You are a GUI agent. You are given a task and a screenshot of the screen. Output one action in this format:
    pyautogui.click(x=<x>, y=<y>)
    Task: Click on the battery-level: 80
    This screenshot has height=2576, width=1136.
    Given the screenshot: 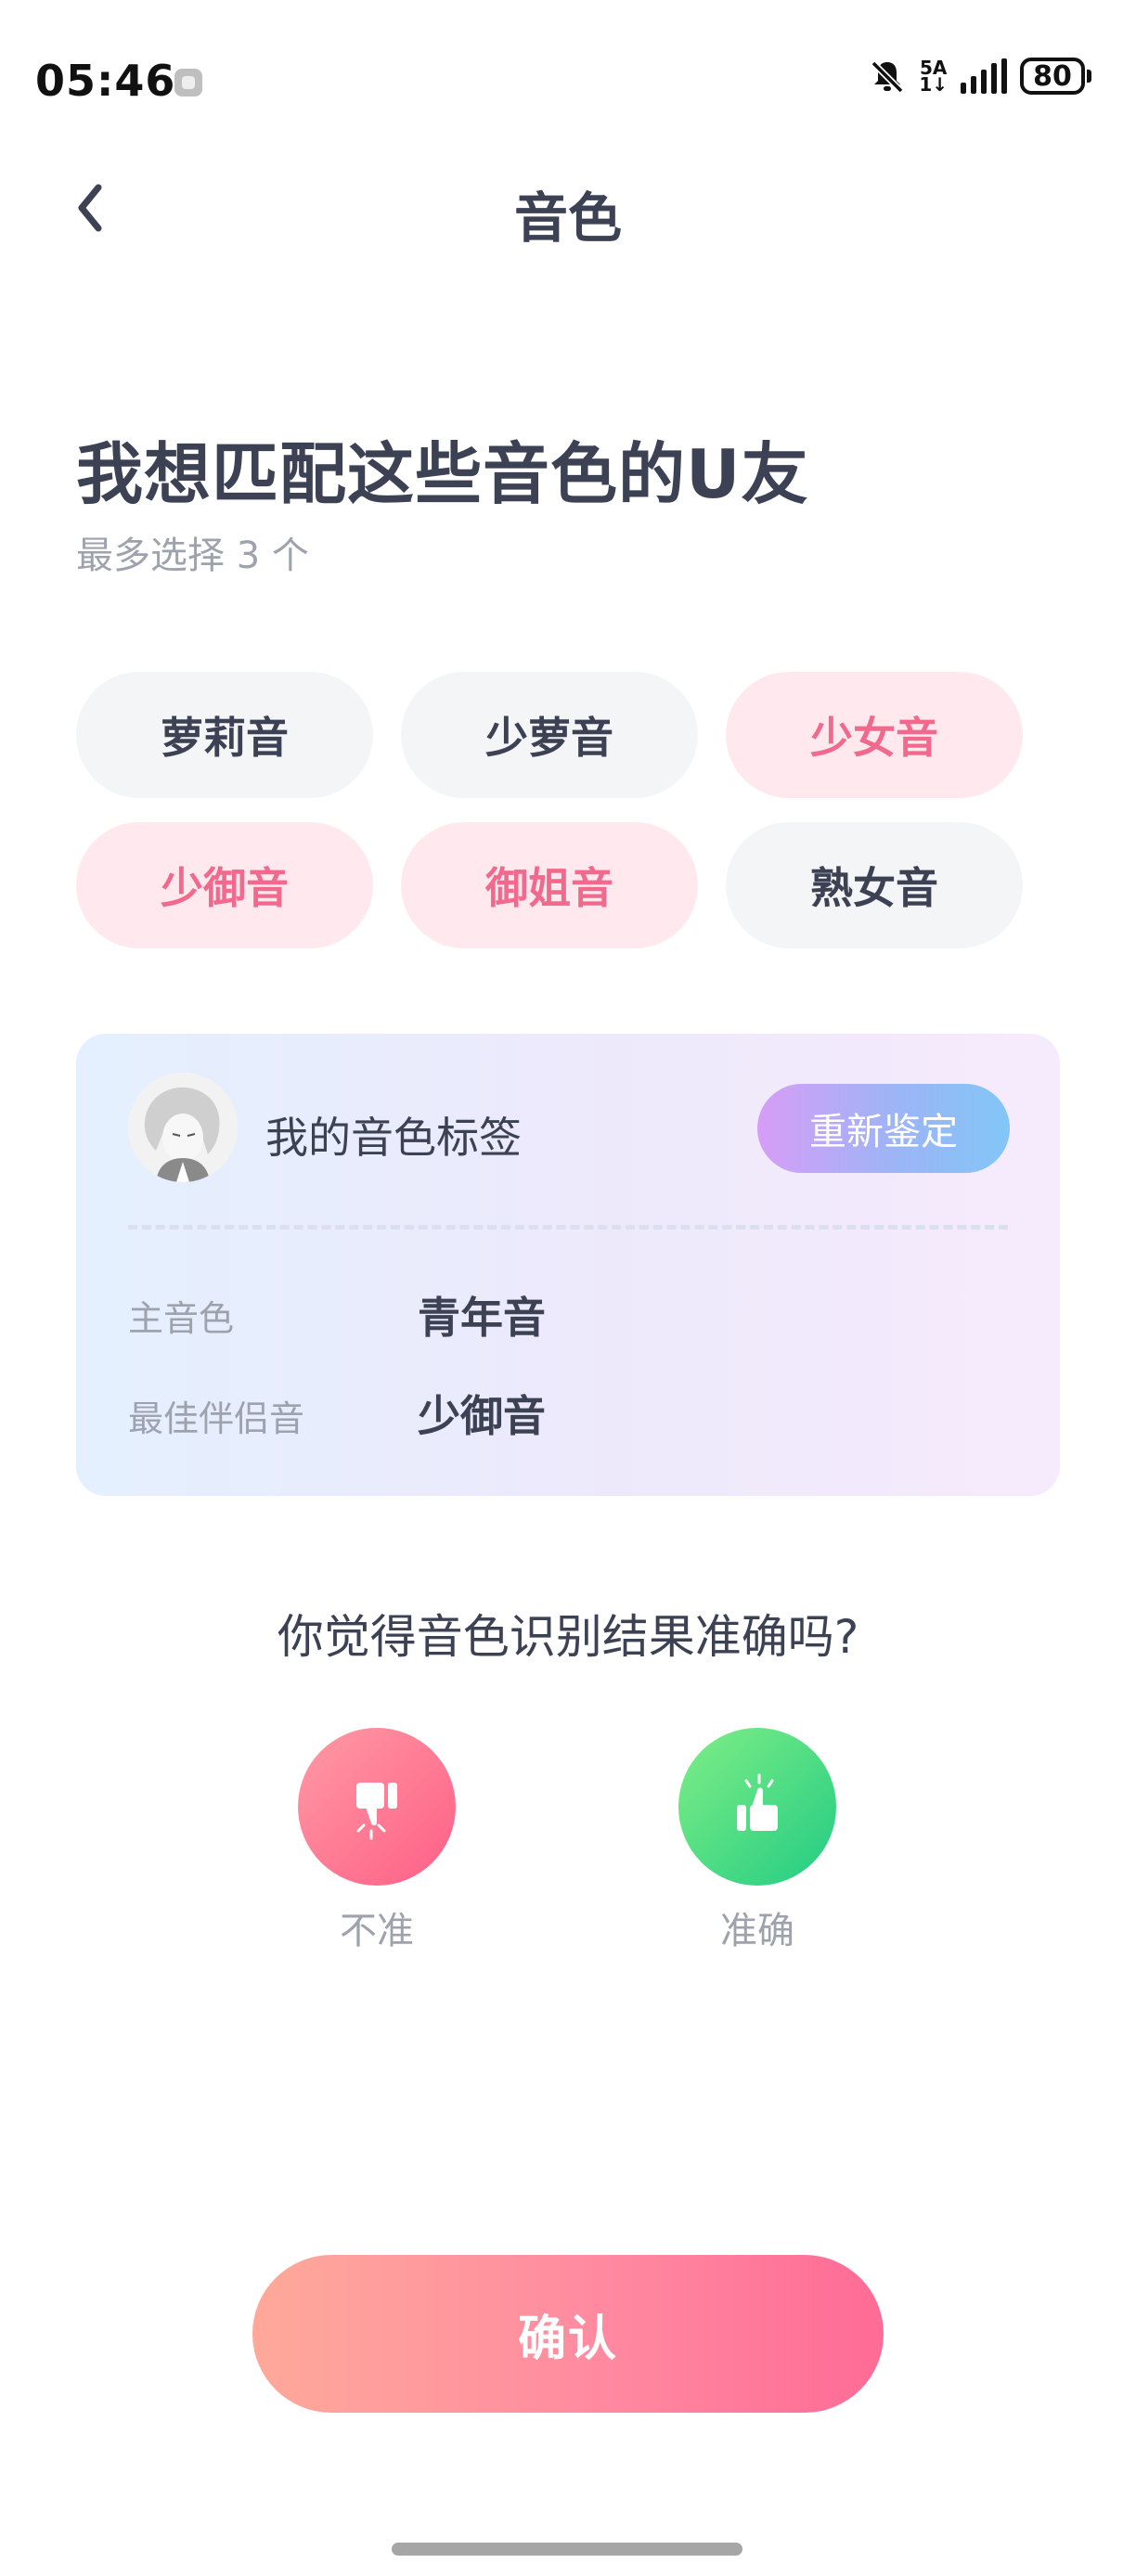 What is the action you would take?
    pyautogui.click(x=1052, y=76)
    